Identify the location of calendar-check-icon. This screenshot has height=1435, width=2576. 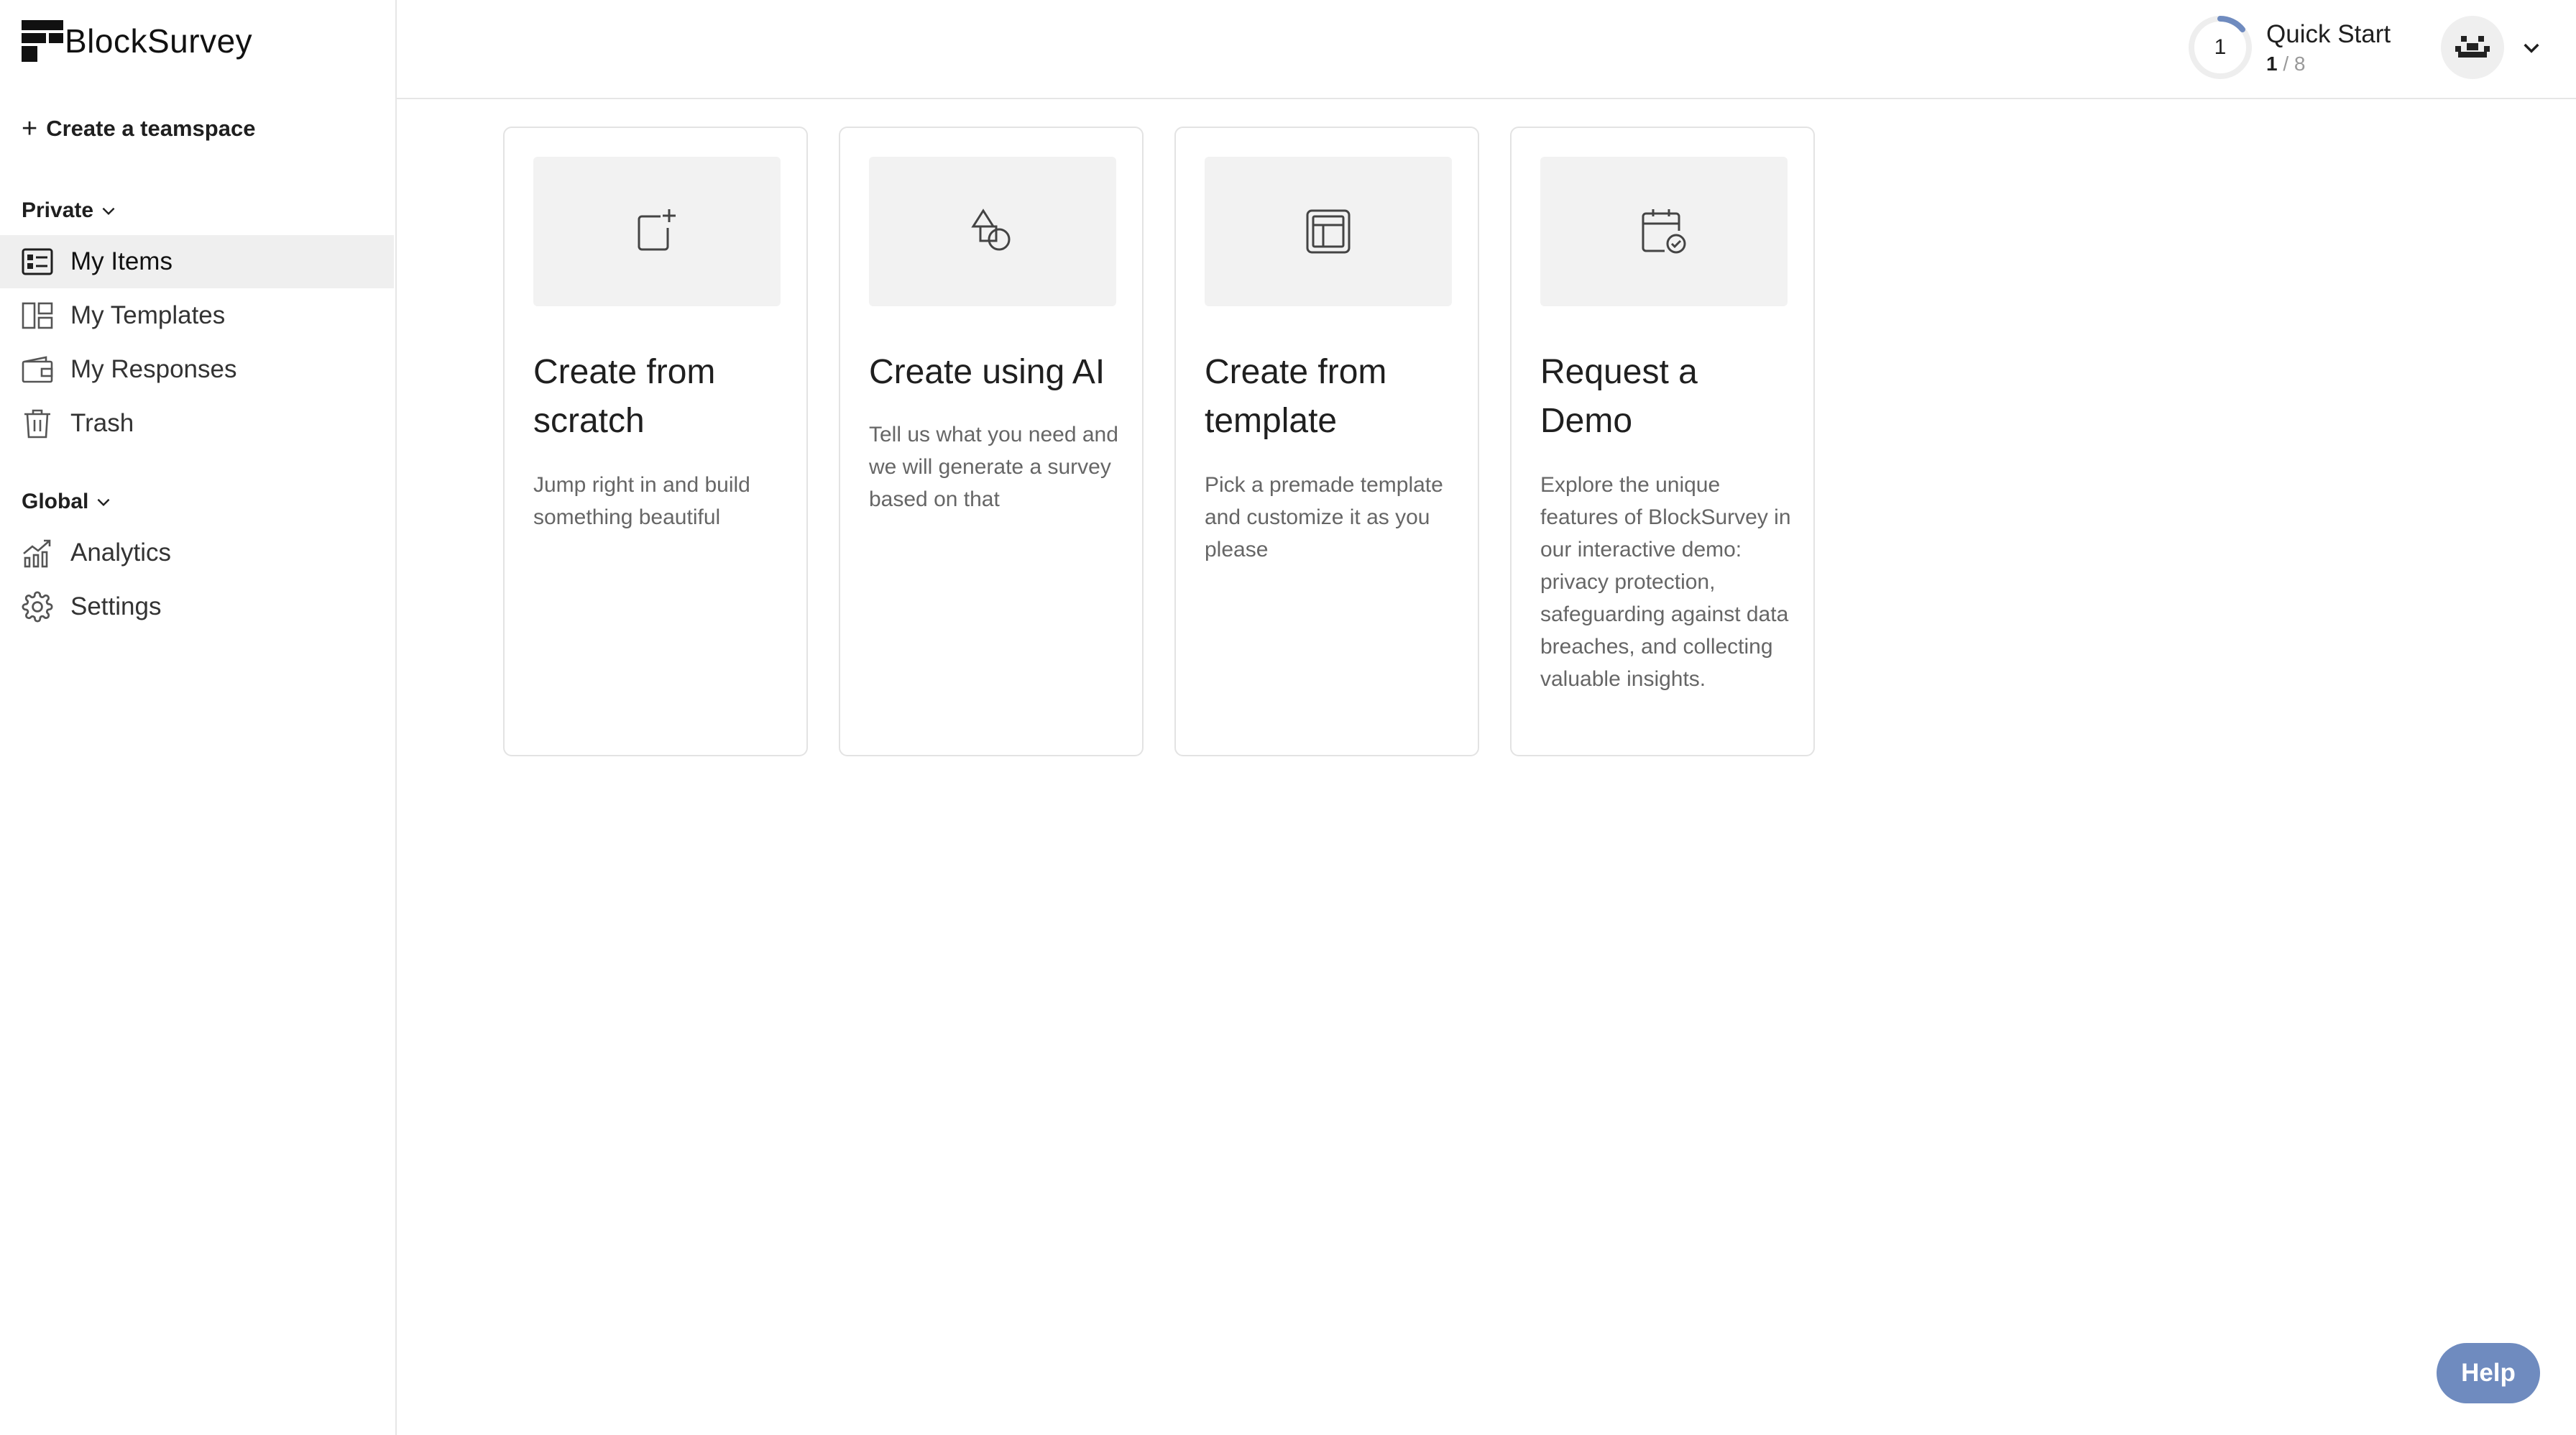
(1664, 232).